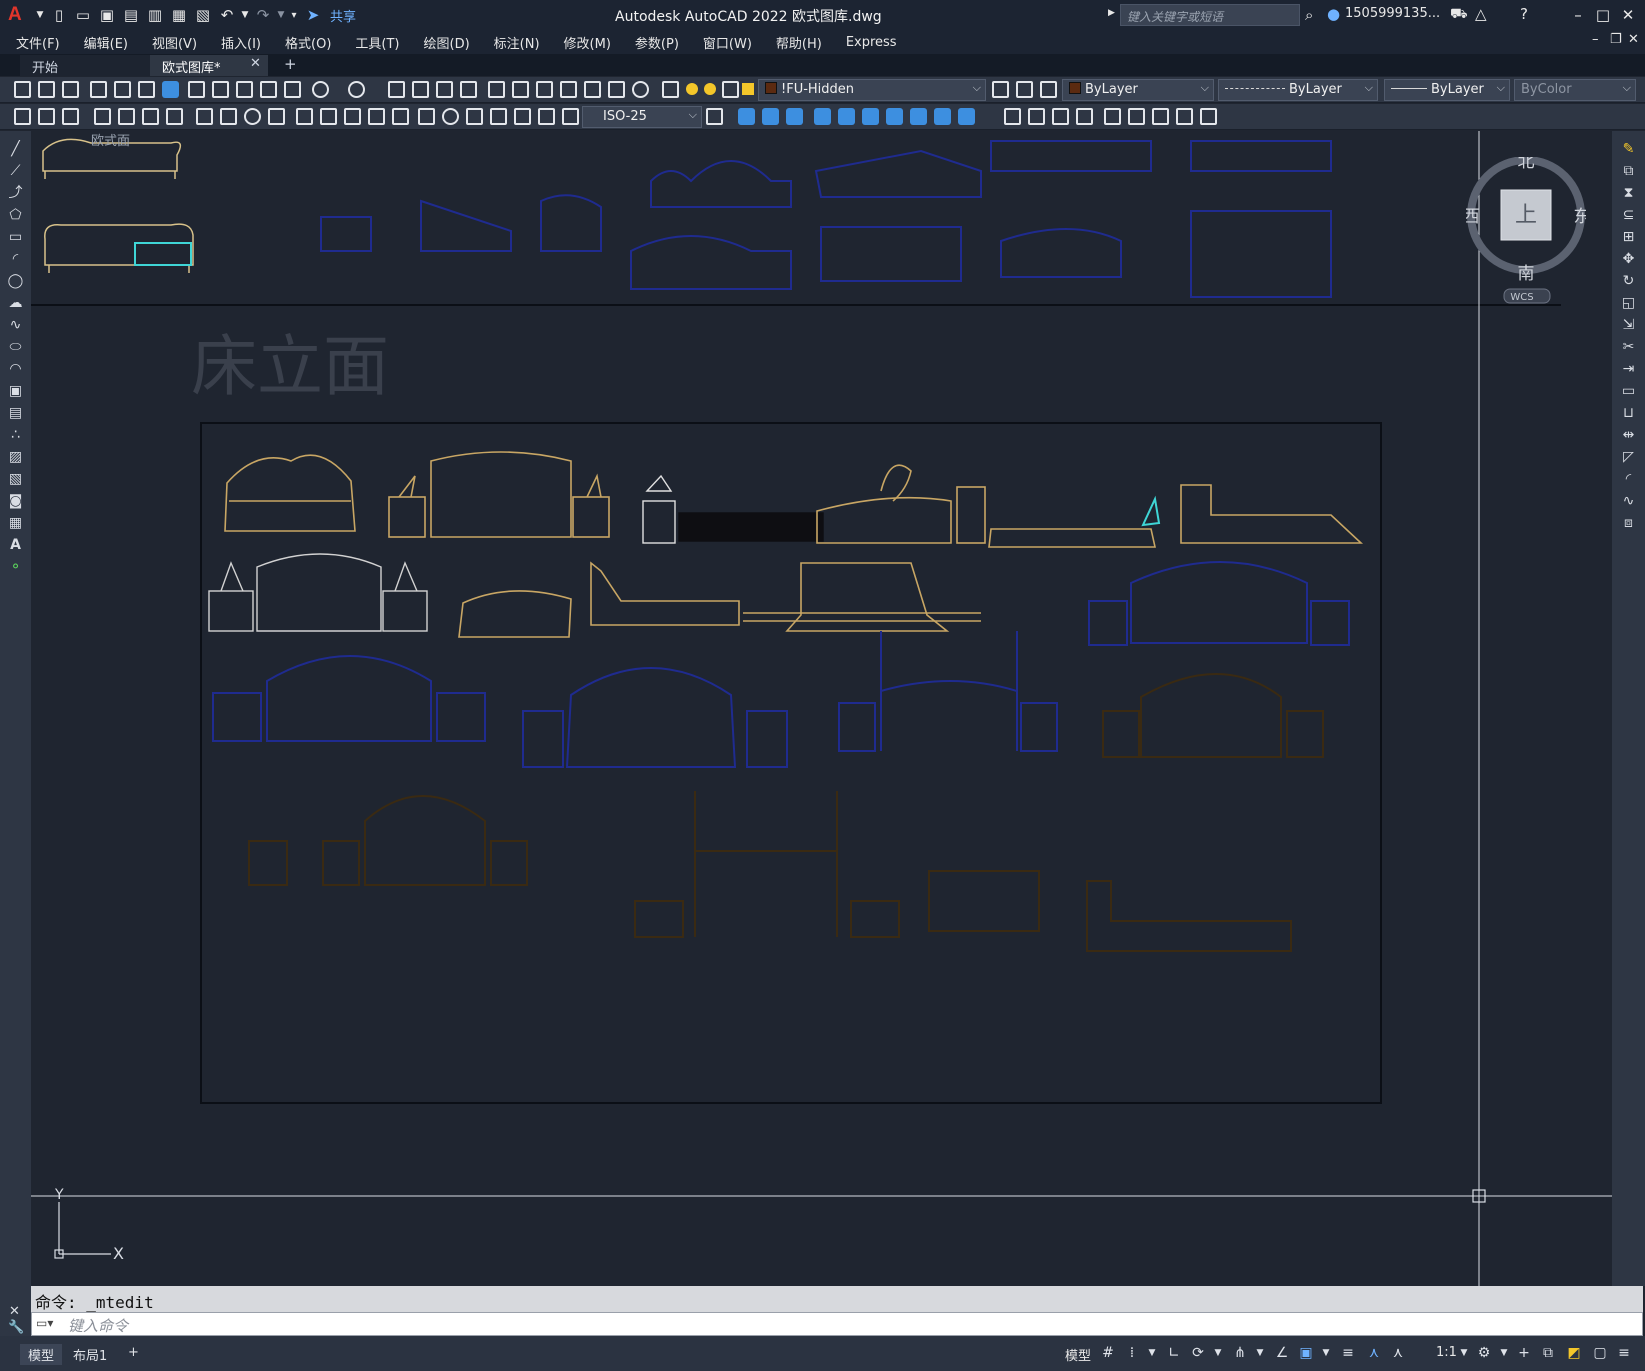 The image size is (1645, 1371). What do you see at coordinates (16, 1327) in the screenshot?
I see `customize-command-icon: 🔧` at bounding box center [16, 1327].